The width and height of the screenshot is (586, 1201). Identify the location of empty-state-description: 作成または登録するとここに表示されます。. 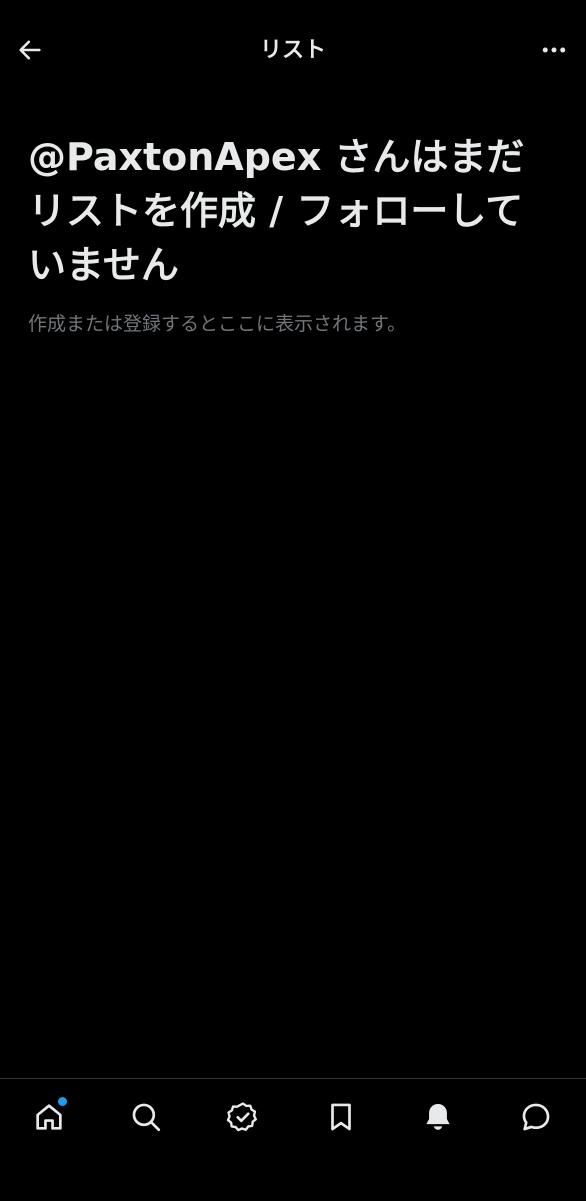
(217, 324).